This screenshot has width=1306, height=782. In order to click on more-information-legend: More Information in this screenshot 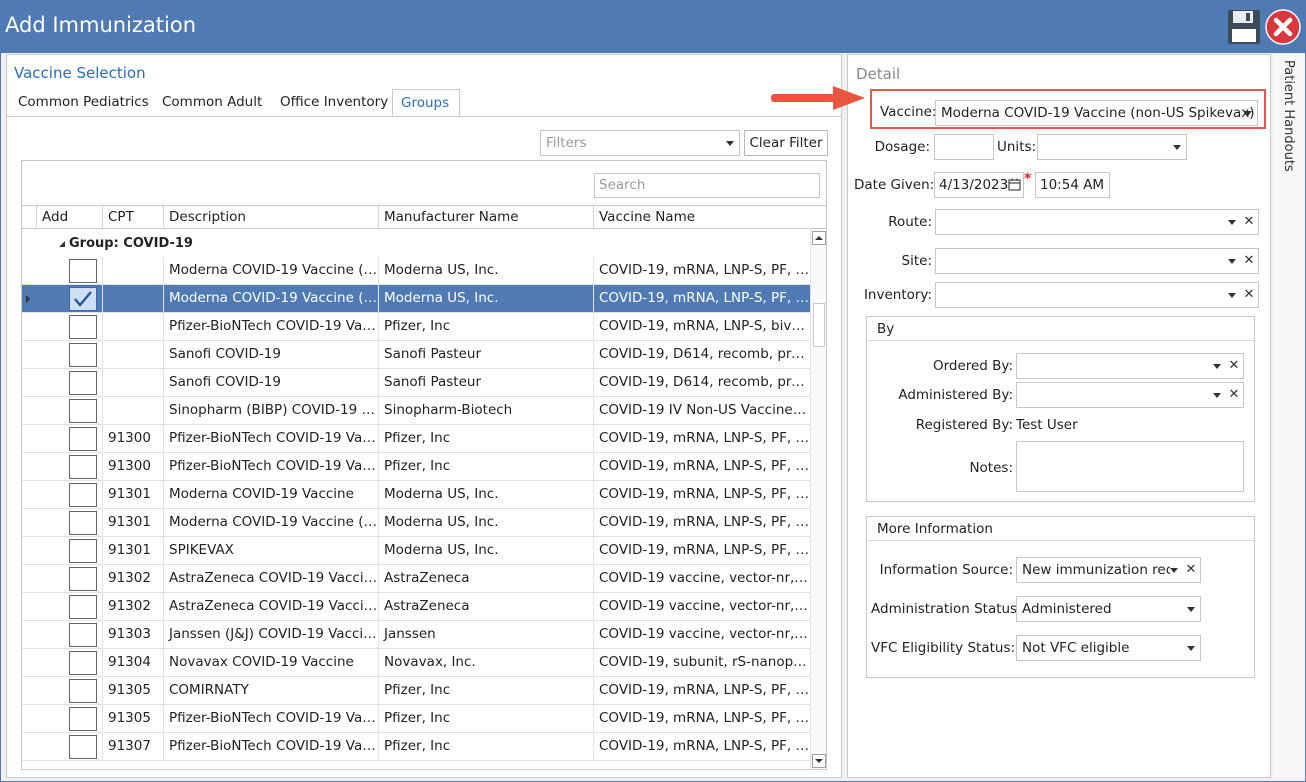, I will do `click(1060, 529)`.